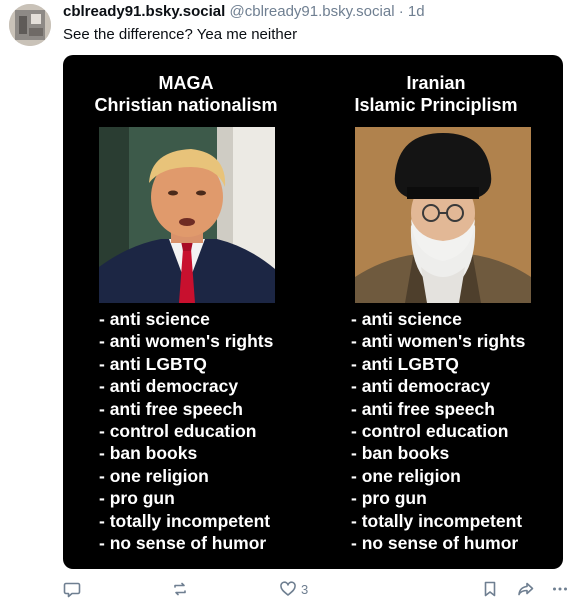 This screenshot has width=578, height=605. I want to click on more-options-button, so click(560, 589).